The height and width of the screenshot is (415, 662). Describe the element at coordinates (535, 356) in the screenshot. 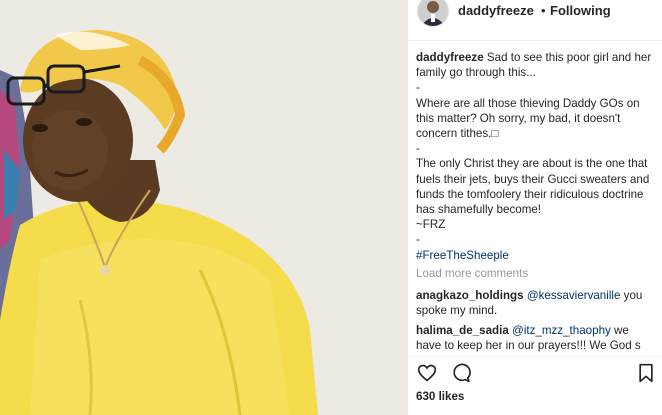

I see `actions-divider` at that location.